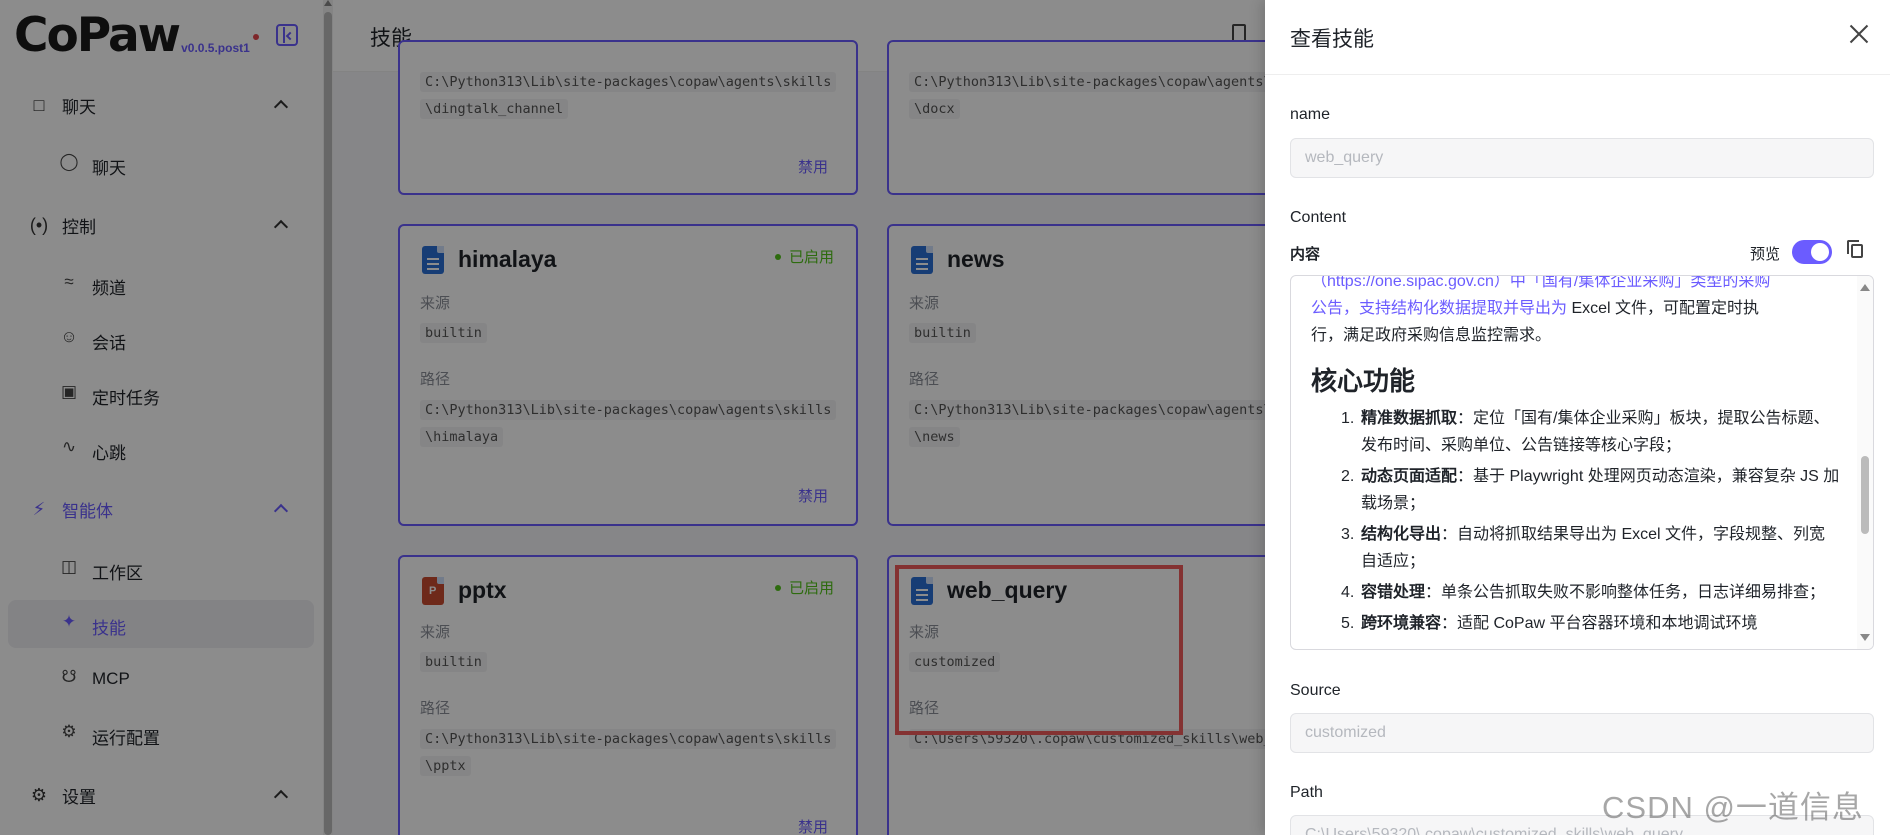 This screenshot has height=835, width=1890. I want to click on watermark: CSDN @一道信息, so click(1733, 807).